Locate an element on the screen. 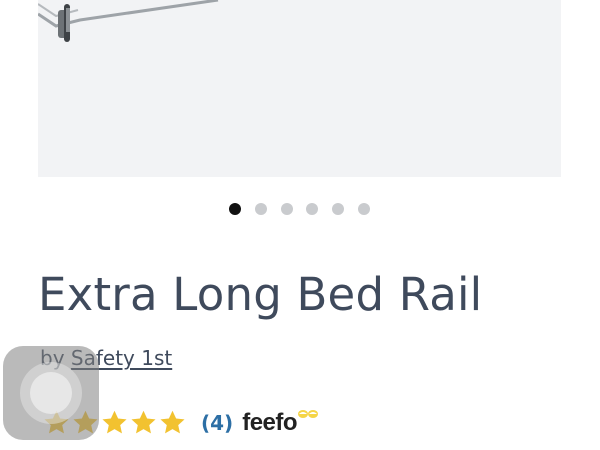  feefo-logo: feefo is located at coordinates (280, 423).